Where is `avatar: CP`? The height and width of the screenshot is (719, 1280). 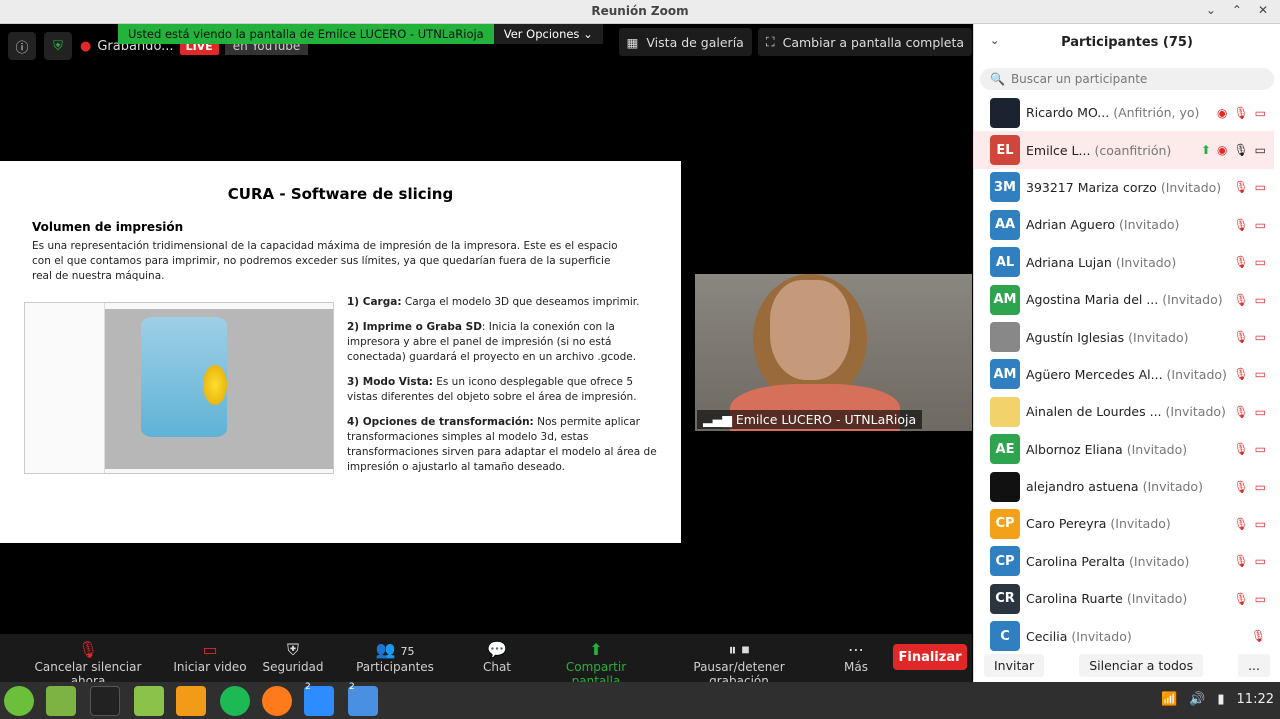
avatar: CP is located at coordinates (1005, 523).